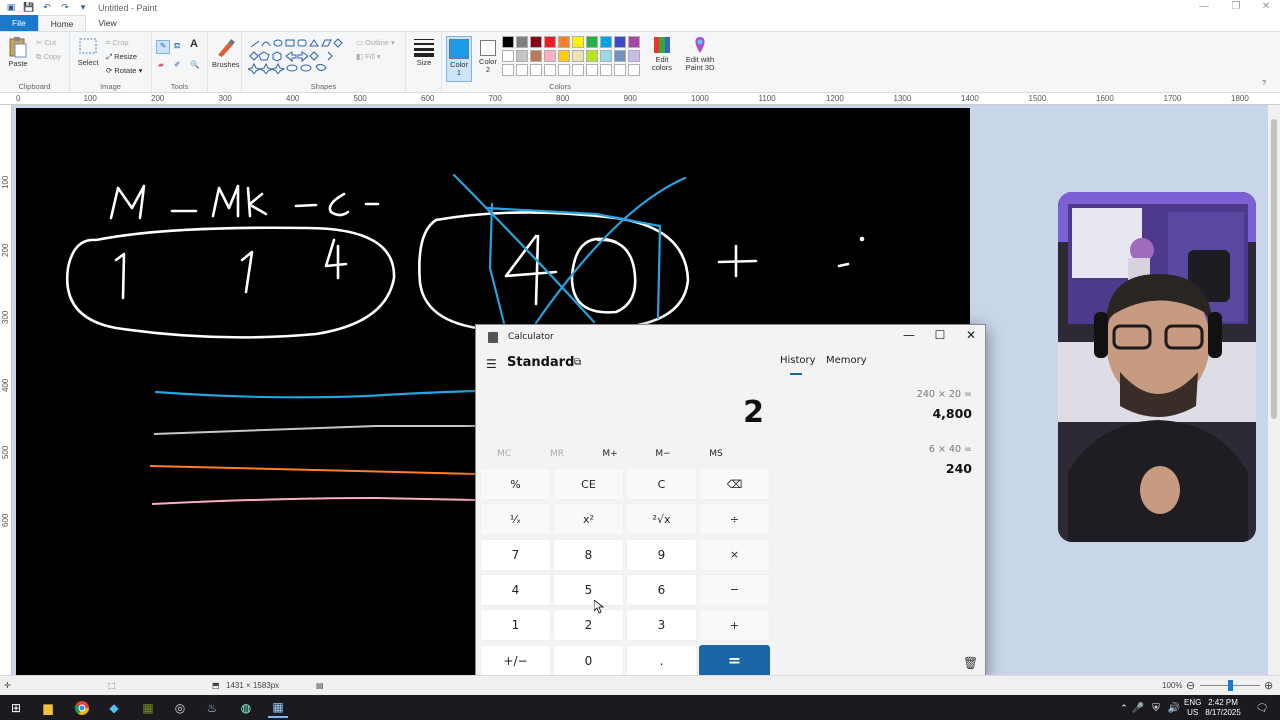 This screenshot has width=1280, height=720. I want to click on digit-5-button: 5, so click(588, 589).